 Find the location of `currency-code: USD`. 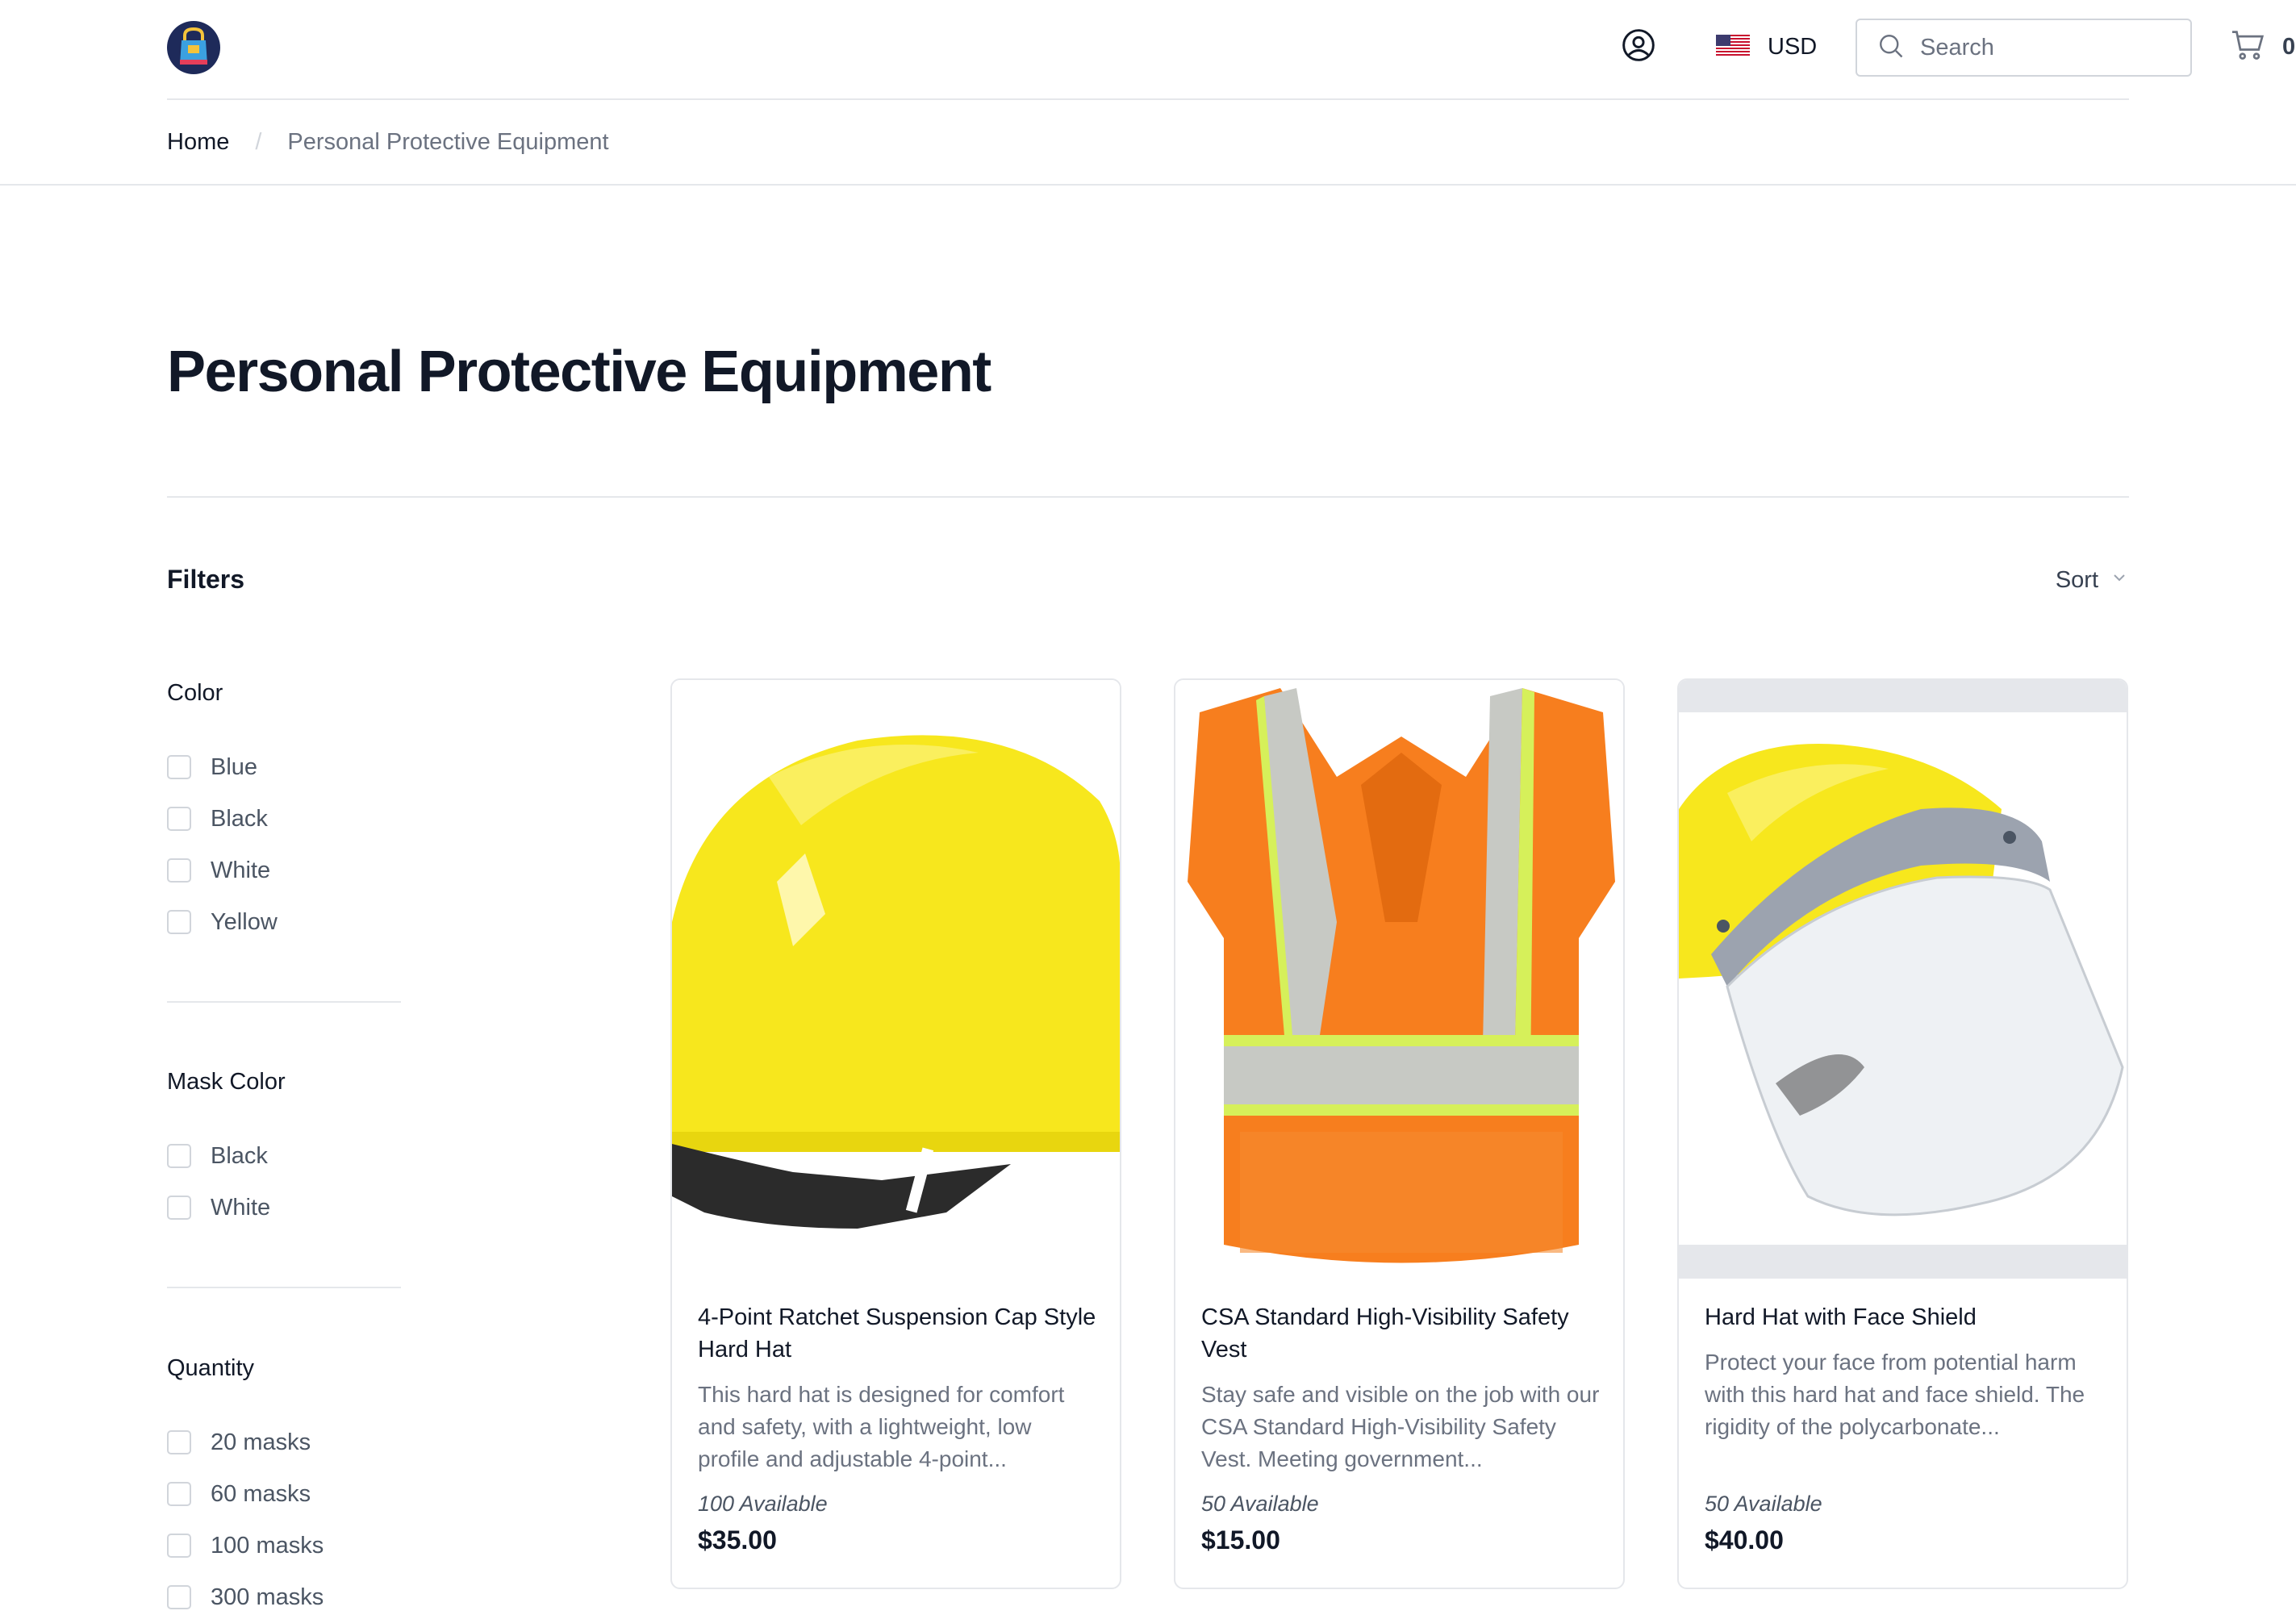

currency-code: USD is located at coordinates (1793, 46).